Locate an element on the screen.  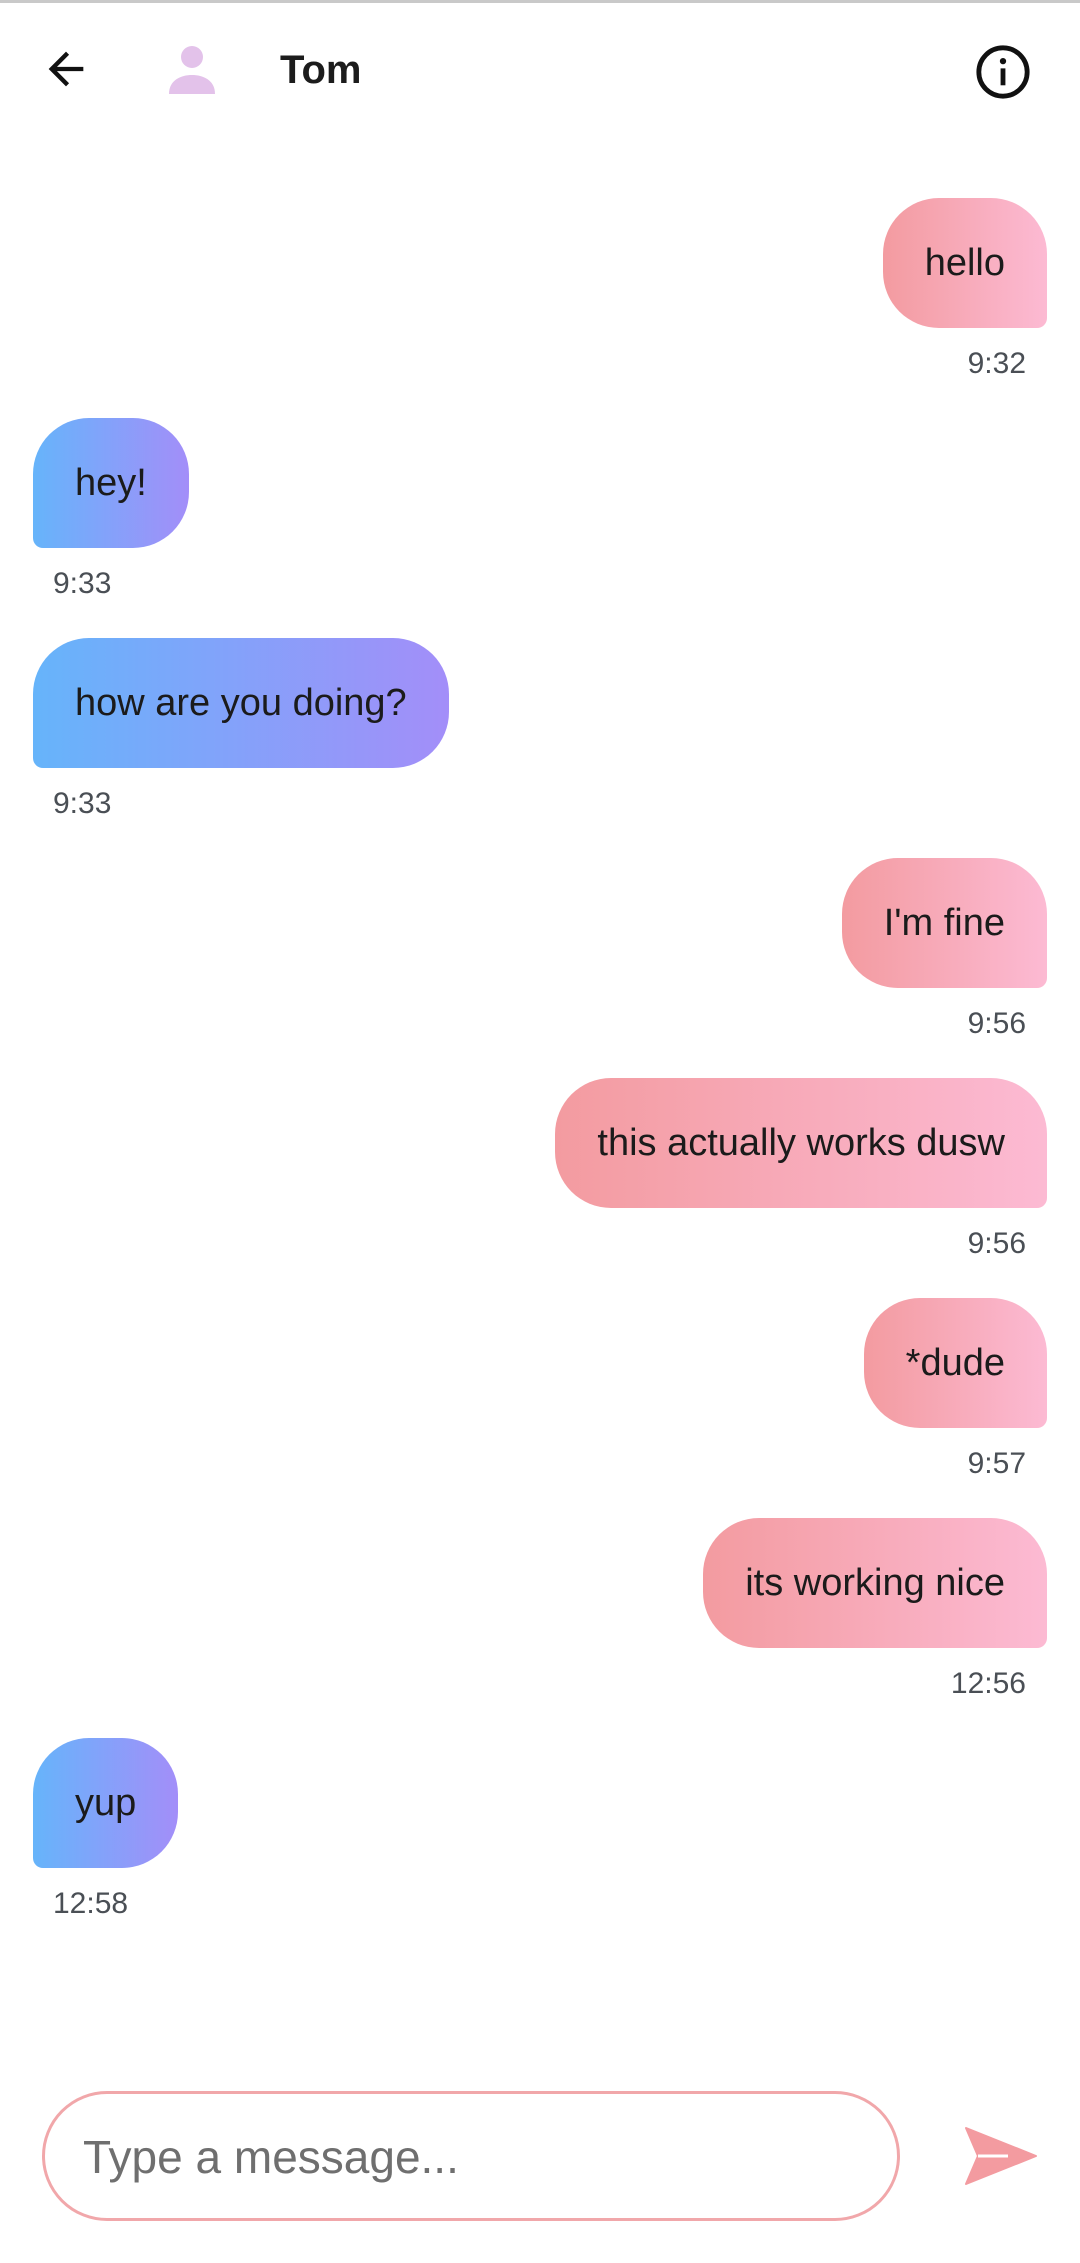
message-time: 12:56 is located at coordinates (988, 1683).